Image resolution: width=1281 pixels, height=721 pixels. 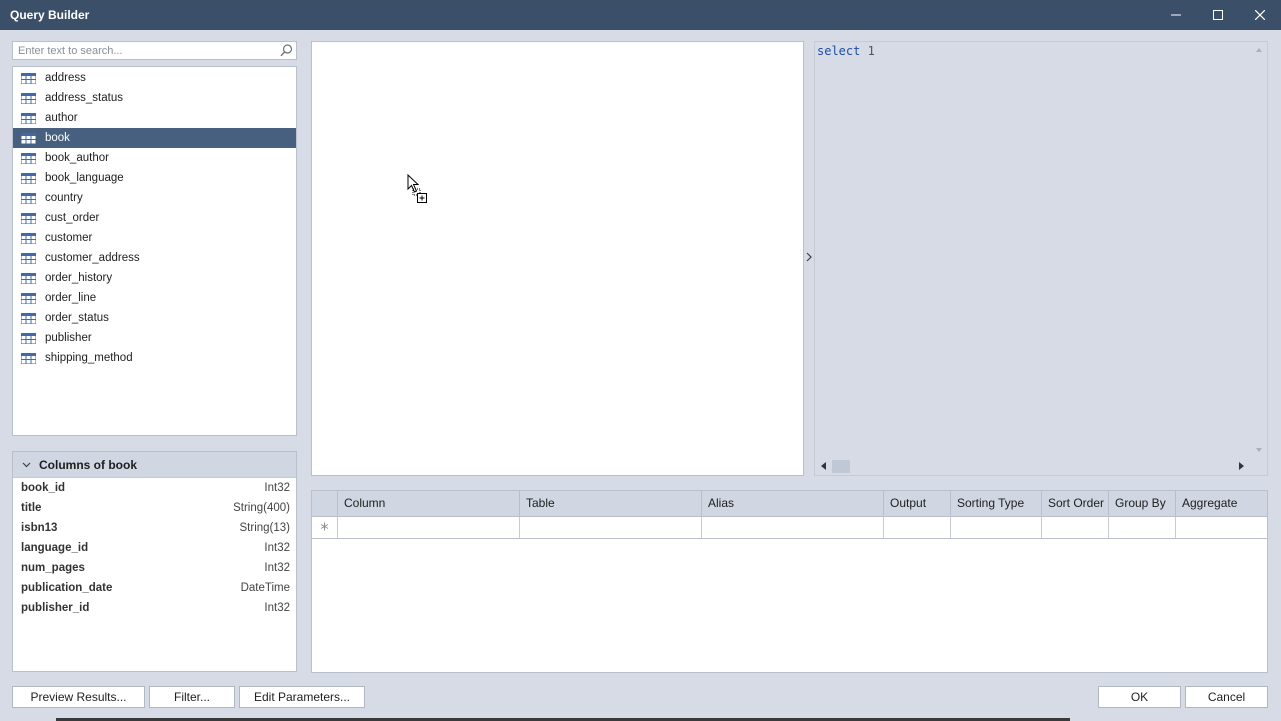 I want to click on grid-new-row, so click(x=789, y=528).